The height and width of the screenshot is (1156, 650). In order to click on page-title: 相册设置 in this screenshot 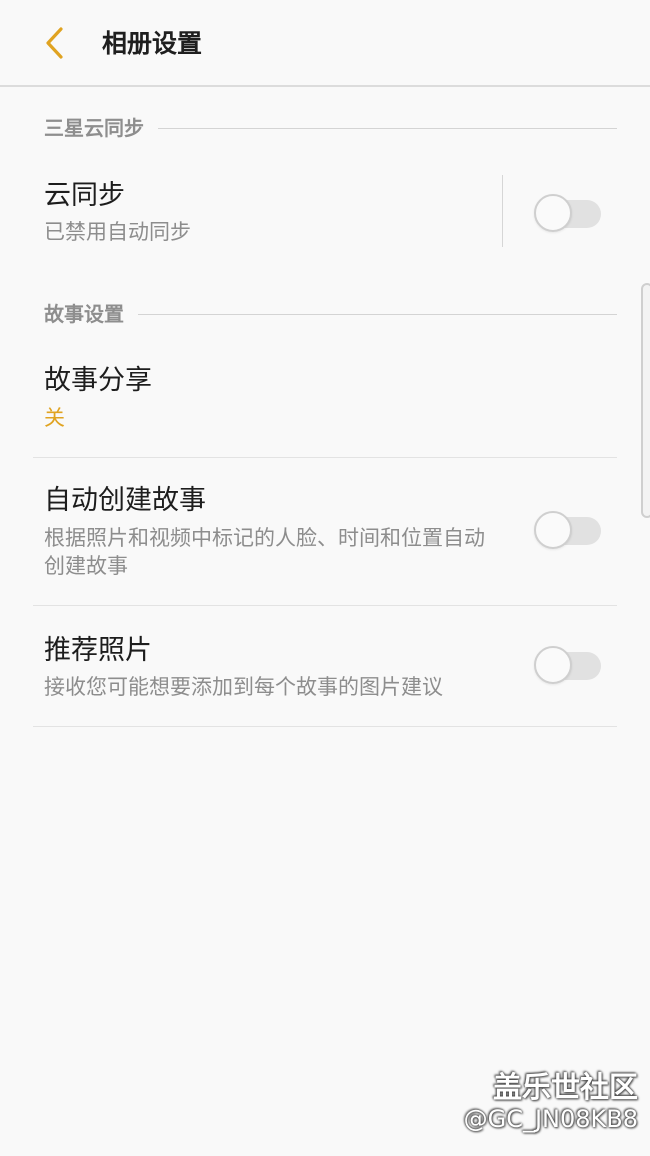, I will do `click(152, 43)`.